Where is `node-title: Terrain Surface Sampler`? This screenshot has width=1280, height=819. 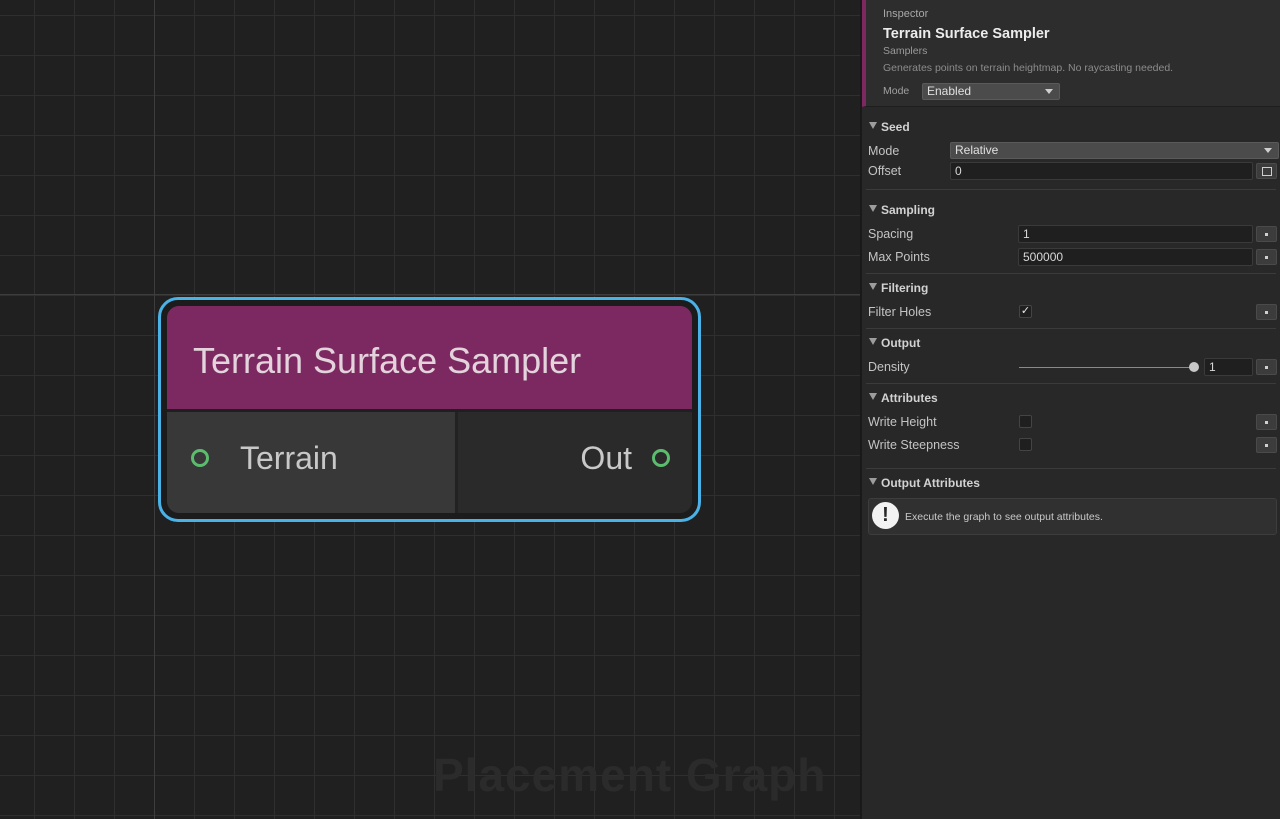
node-title: Terrain Surface Sampler is located at coordinates (387, 360).